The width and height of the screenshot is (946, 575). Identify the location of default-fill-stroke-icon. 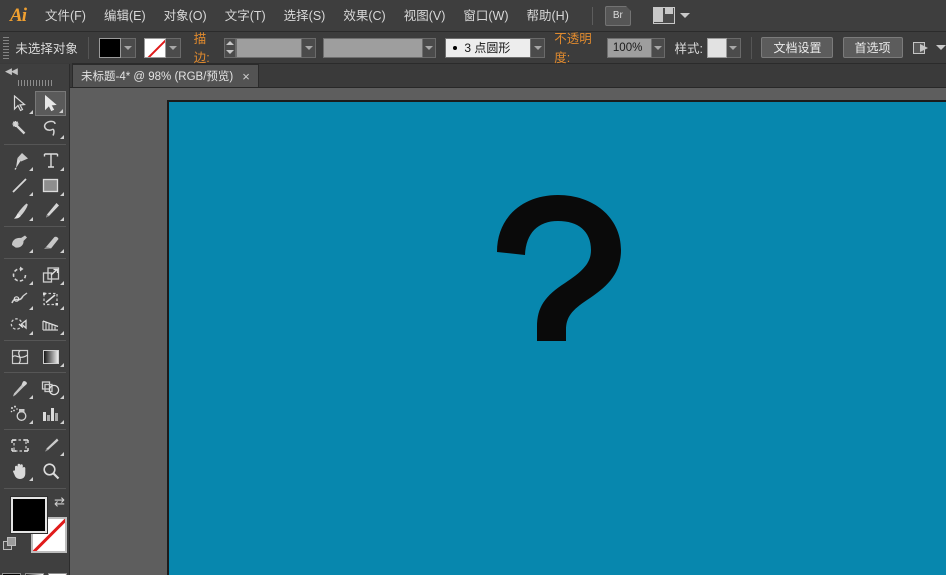
(10, 544).